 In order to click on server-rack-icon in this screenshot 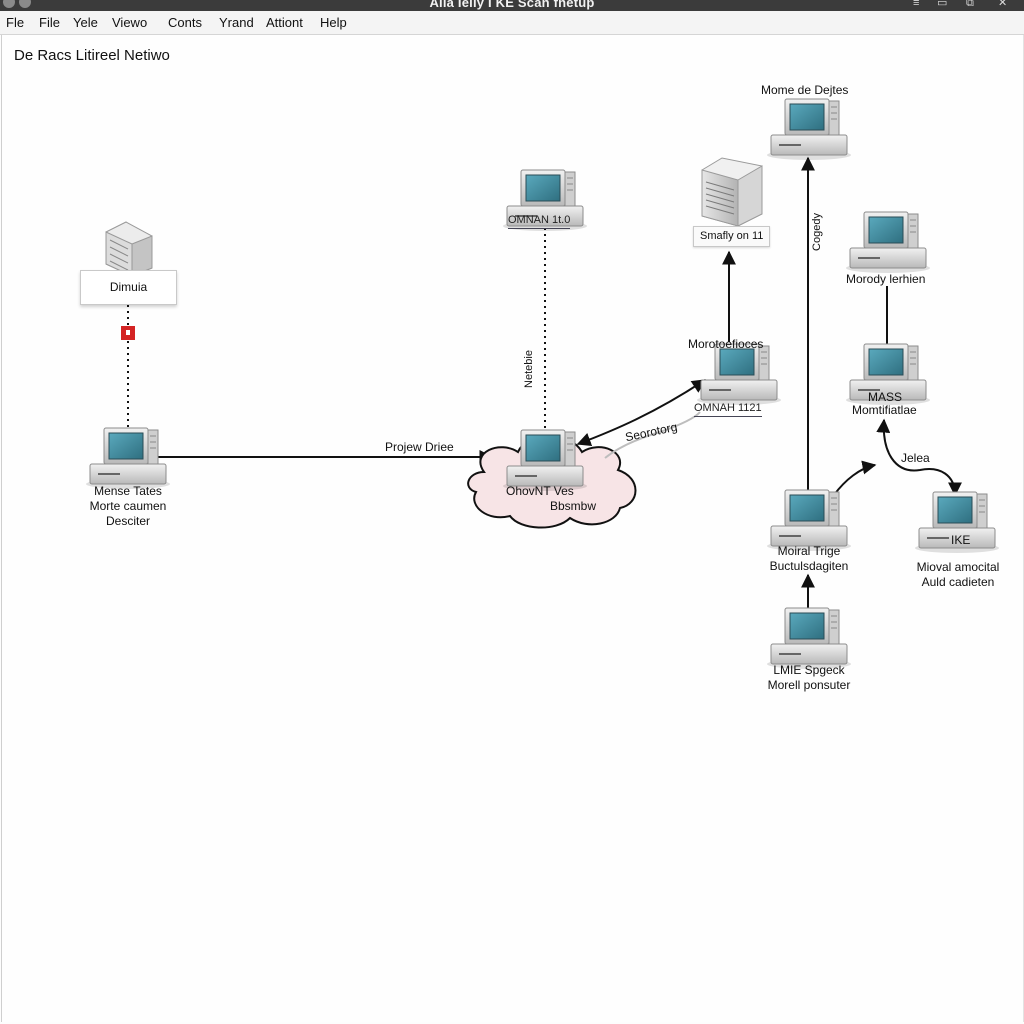, I will do `click(129, 249)`.